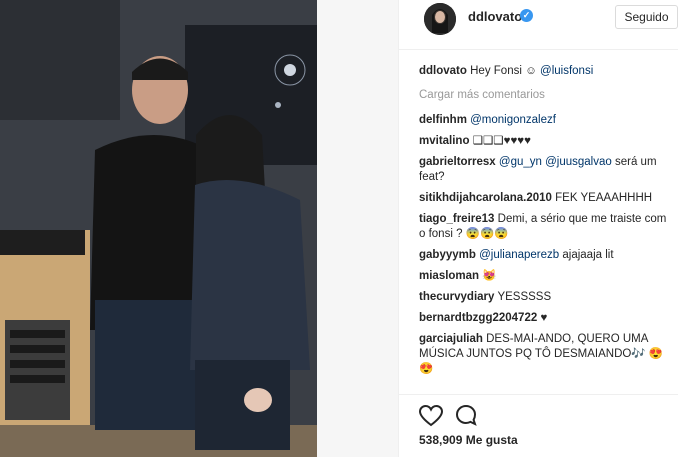 This screenshot has height=457, width=678. I want to click on comment-username: gabrieltorresx, so click(457, 162).